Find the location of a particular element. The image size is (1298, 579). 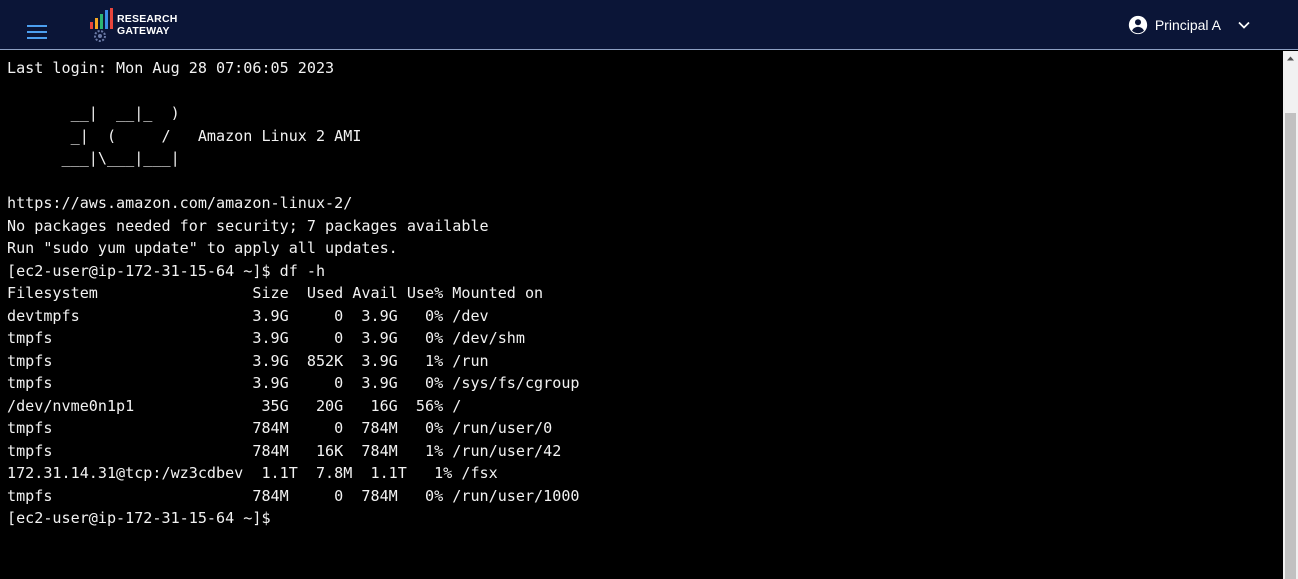

scroll-up-arrow-icon is located at coordinates (1290, 58).